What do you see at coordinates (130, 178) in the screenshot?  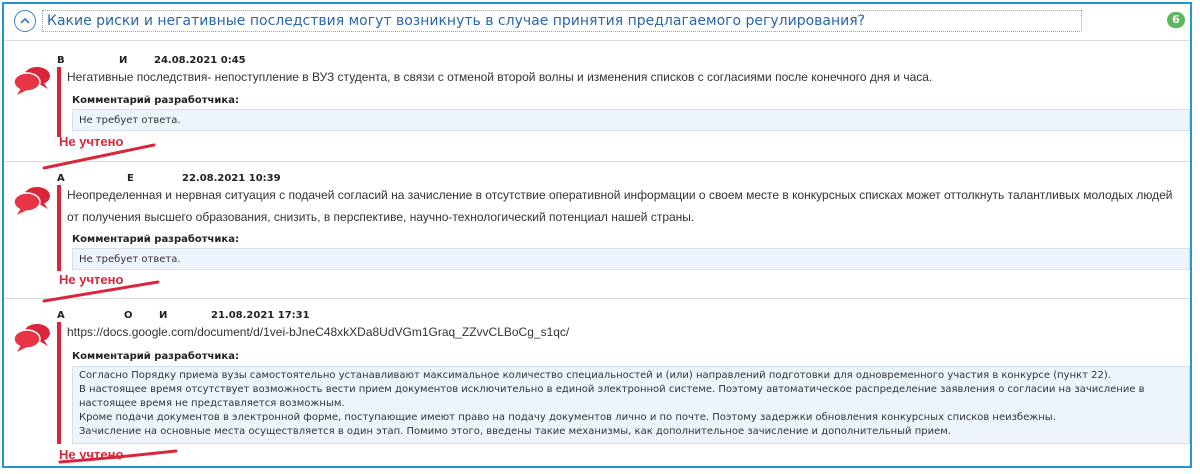 I see `author-initial: Е` at bounding box center [130, 178].